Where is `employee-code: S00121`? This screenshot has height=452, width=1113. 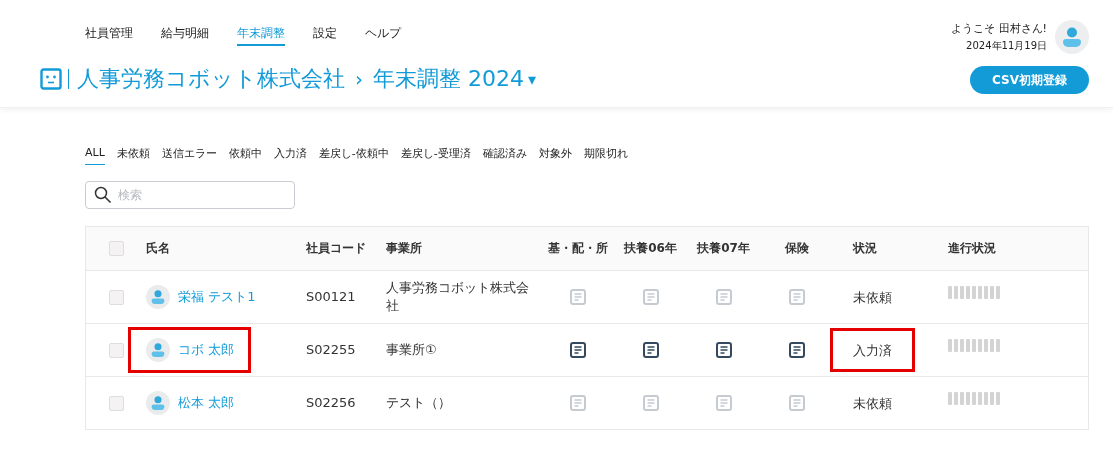
employee-code: S00121 is located at coordinates (331, 296).